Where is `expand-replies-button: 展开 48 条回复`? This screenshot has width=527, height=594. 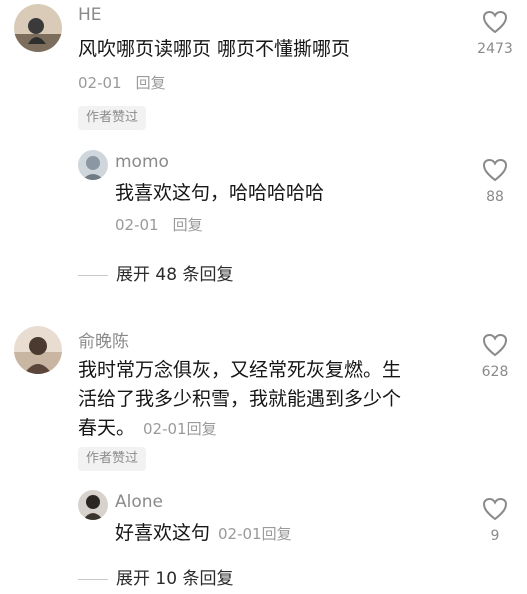
expand-replies-button: 展开 48 条回复 is located at coordinates (155, 272).